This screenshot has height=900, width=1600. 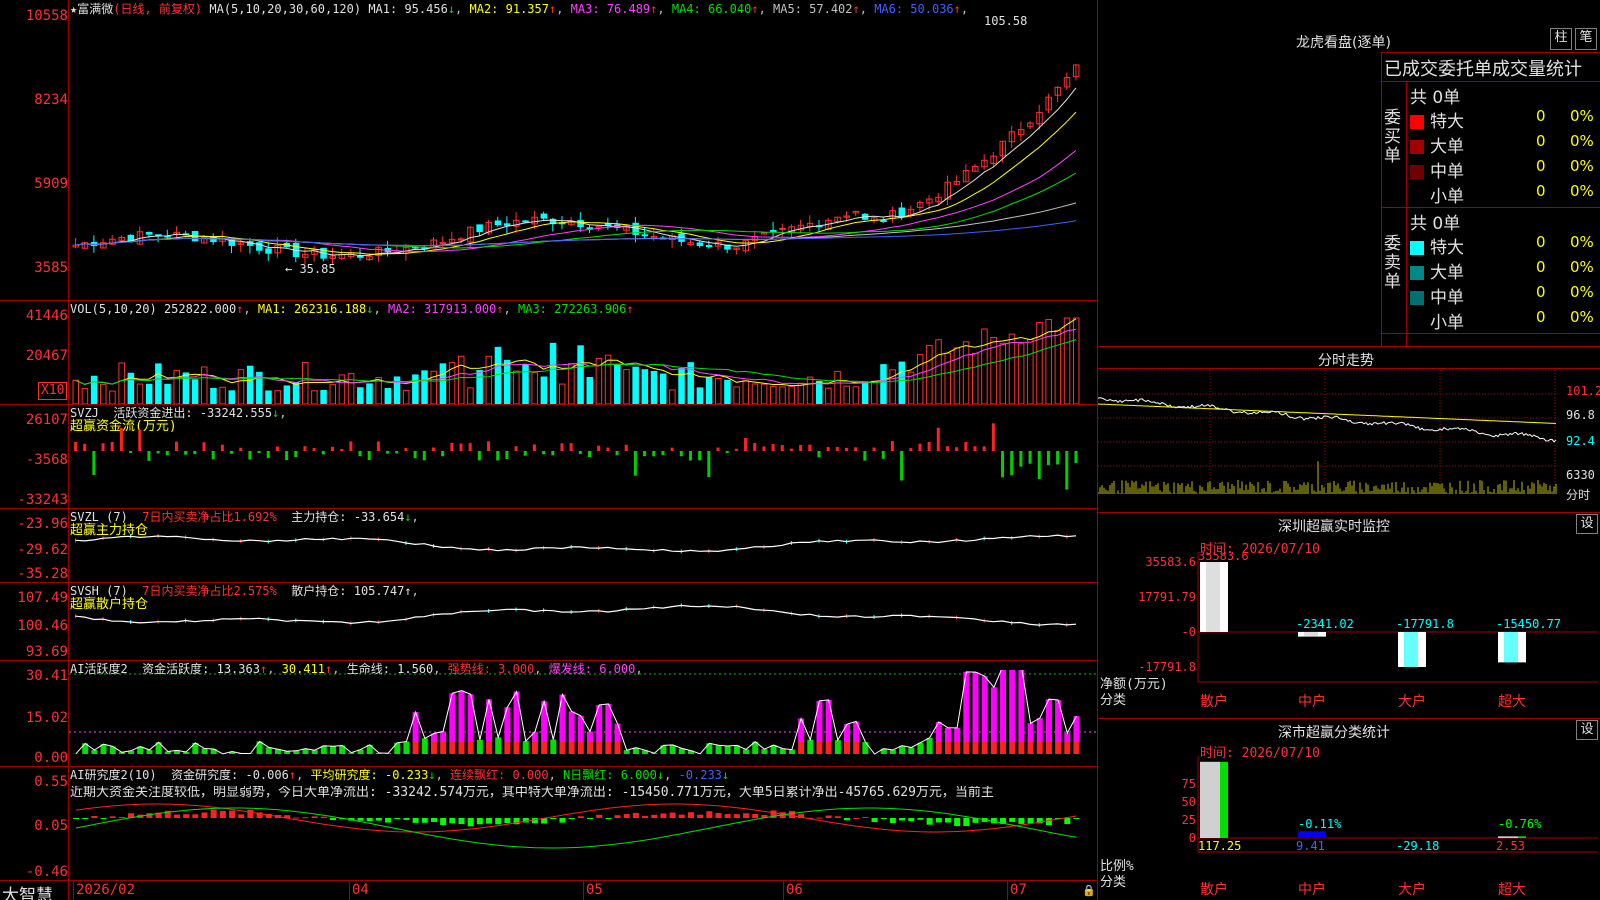 I want to click on chart-mode: (日线, 前复权), so click(x=157, y=9).